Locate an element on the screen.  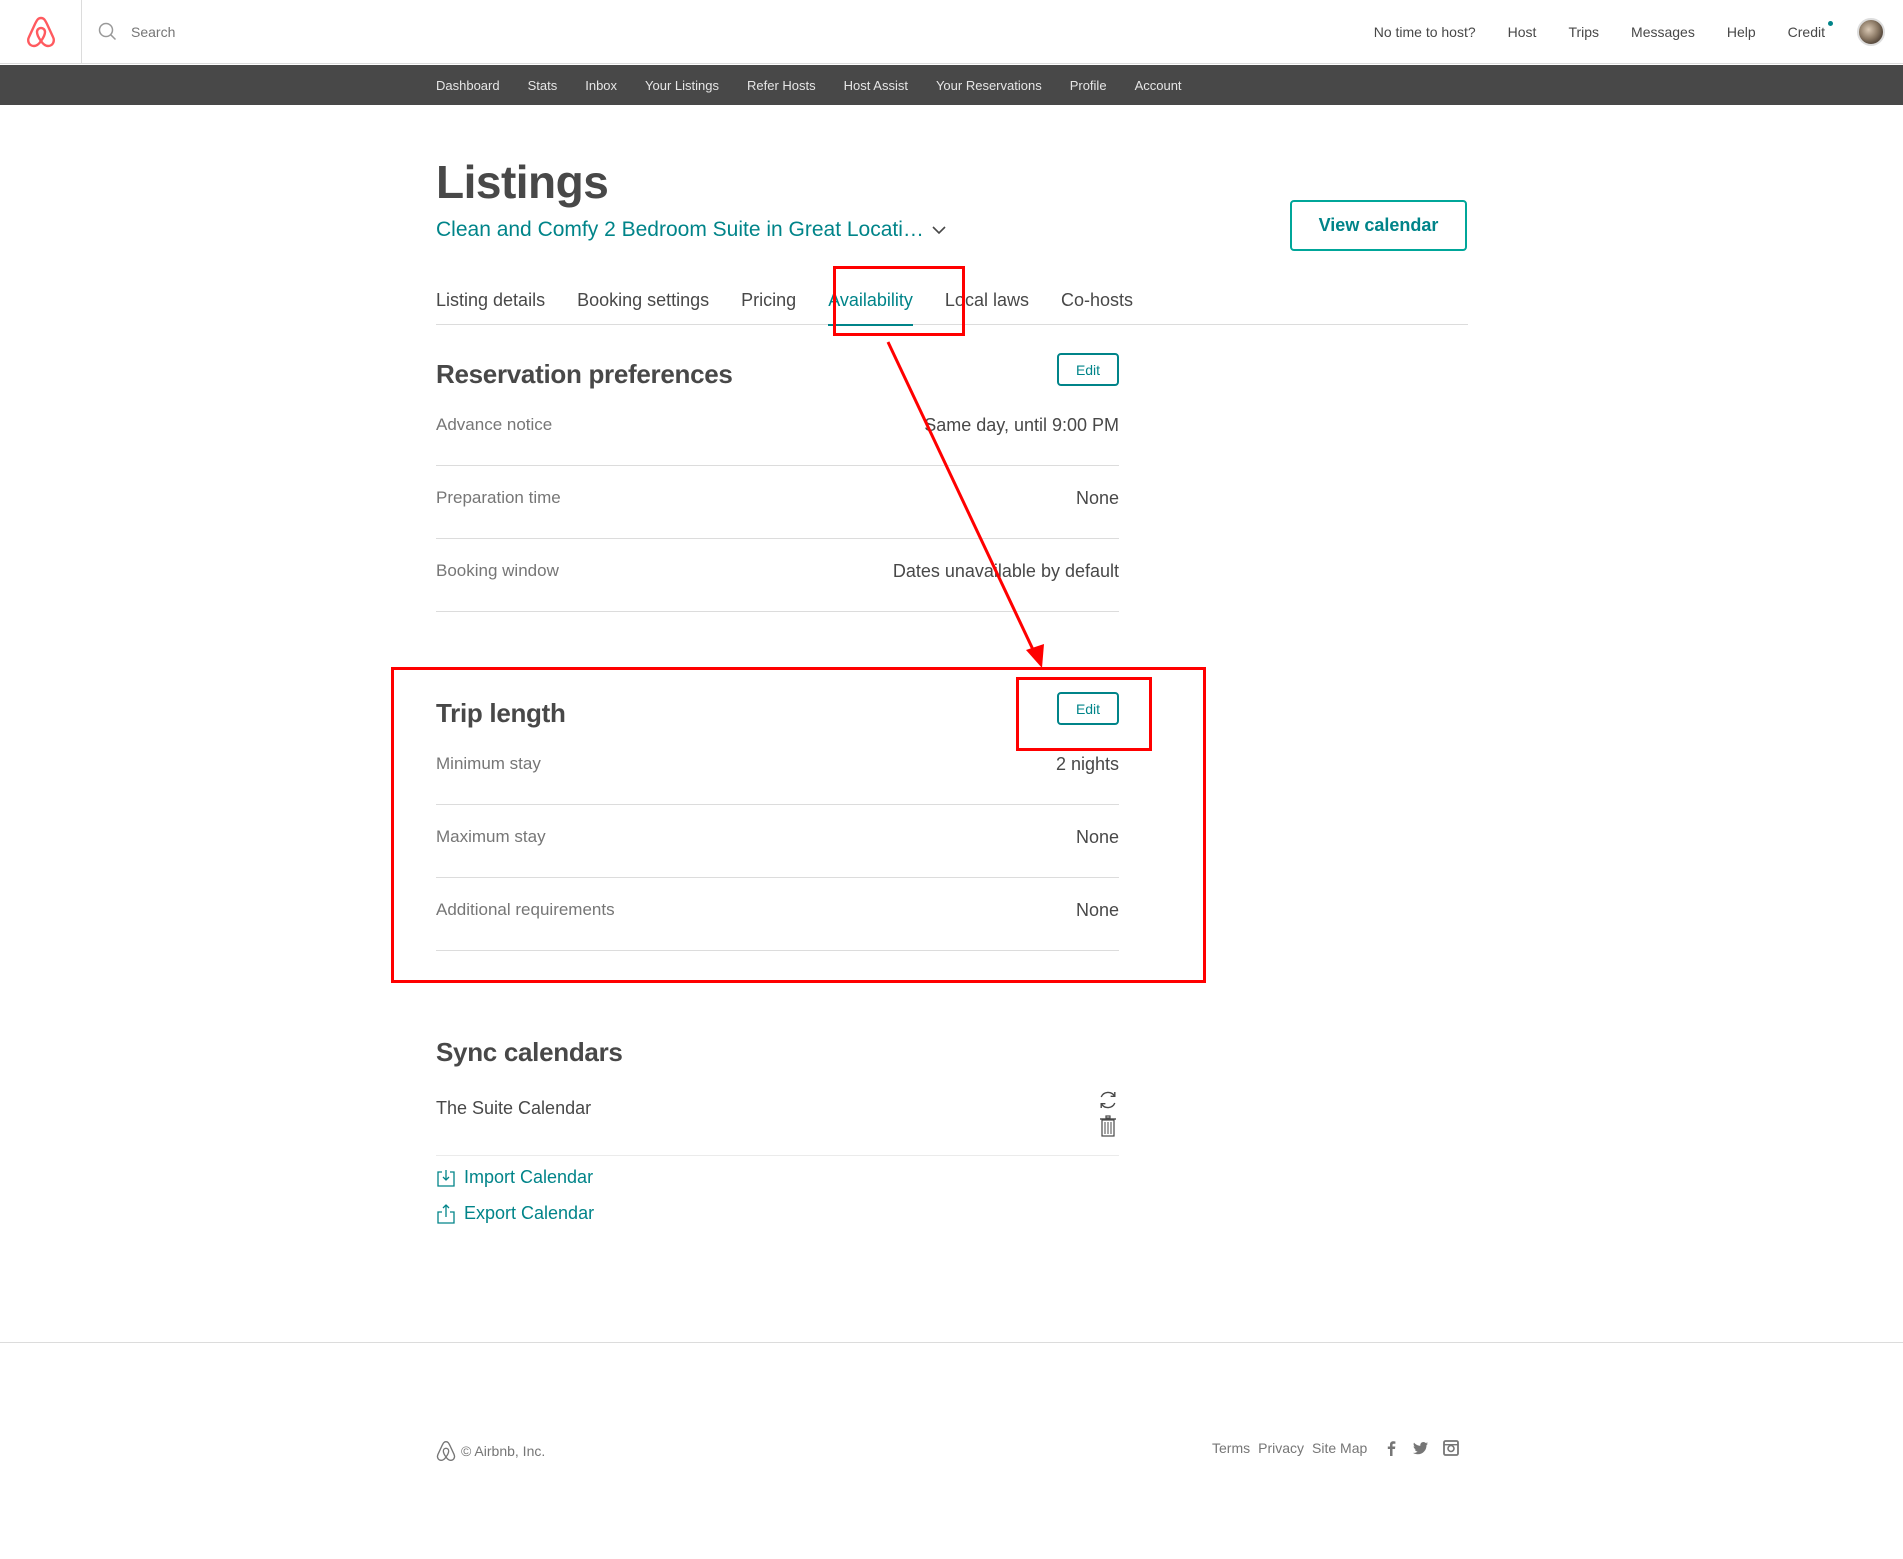
nav-help: Help is located at coordinates (1741, 32).